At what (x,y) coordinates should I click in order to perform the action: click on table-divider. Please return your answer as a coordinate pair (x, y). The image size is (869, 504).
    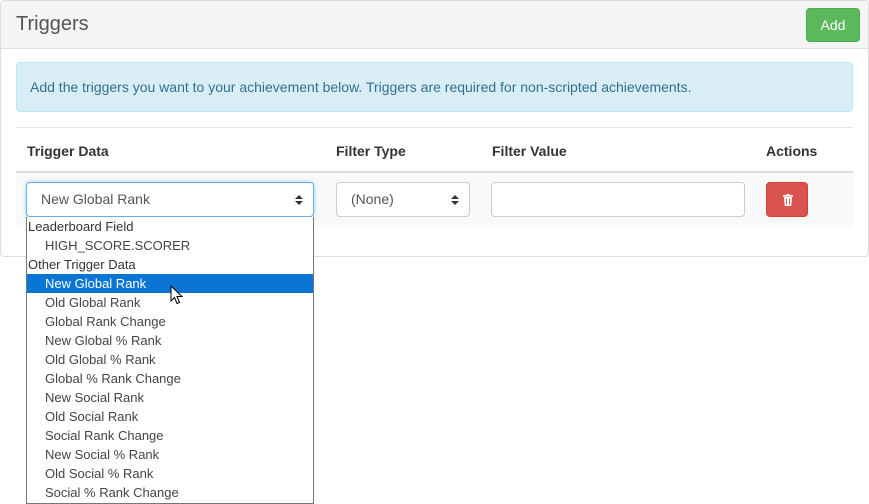
    Looking at the image, I should click on (434, 127).